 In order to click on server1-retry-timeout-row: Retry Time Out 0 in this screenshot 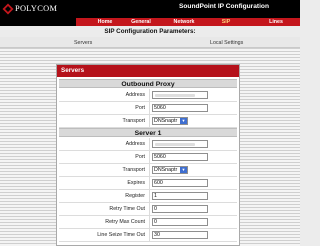, I will do `click(148, 209)`.